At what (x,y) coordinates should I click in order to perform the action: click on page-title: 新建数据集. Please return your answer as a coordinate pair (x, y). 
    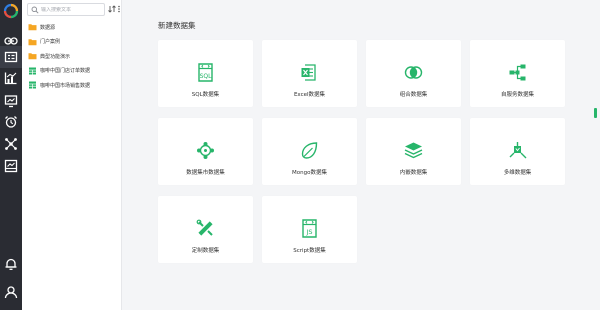
    Looking at the image, I should click on (177, 25).